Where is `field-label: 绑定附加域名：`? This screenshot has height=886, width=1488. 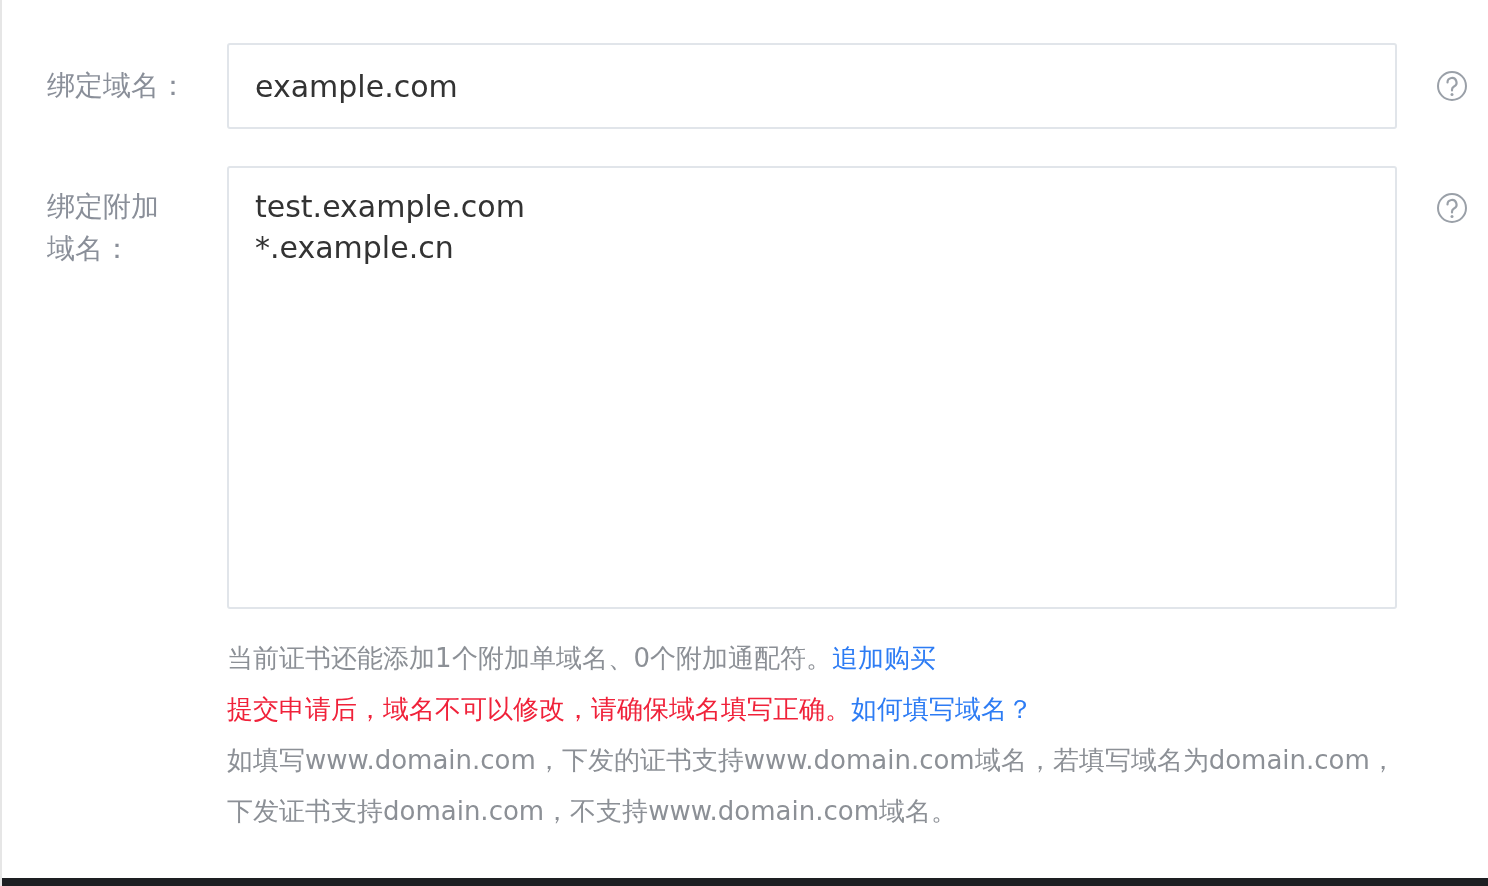 field-label: 绑定附加域名： is located at coordinates (103, 228).